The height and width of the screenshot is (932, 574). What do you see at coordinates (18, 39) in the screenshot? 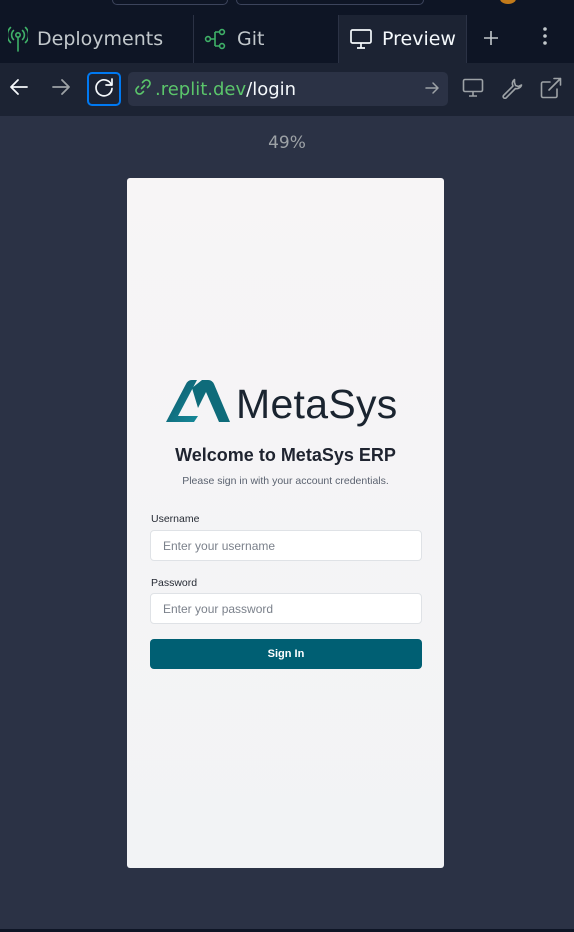
I see `deployments-icon` at bounding box center [18, 39].